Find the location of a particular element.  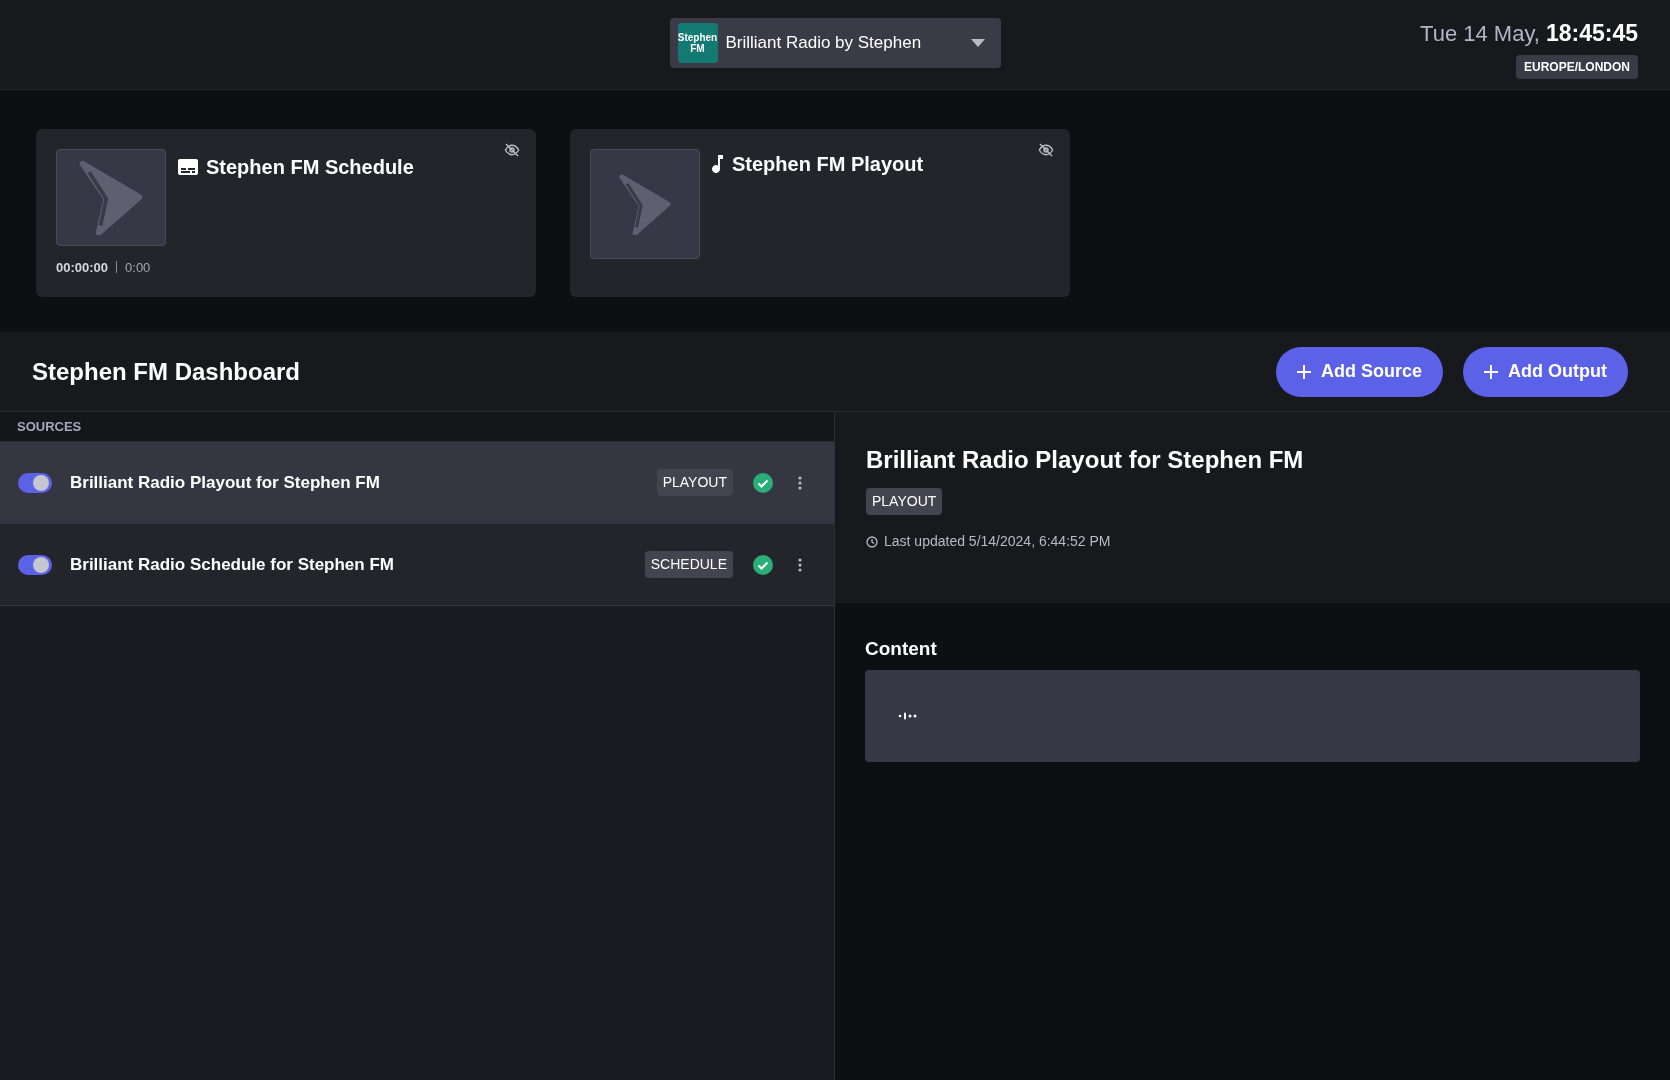

loading-dots-icon is located at coordinates (908, 715).